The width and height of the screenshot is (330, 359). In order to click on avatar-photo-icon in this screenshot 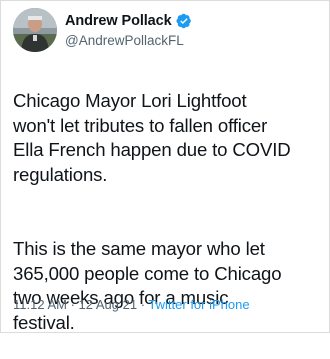, I will do `click(35, 30)`.